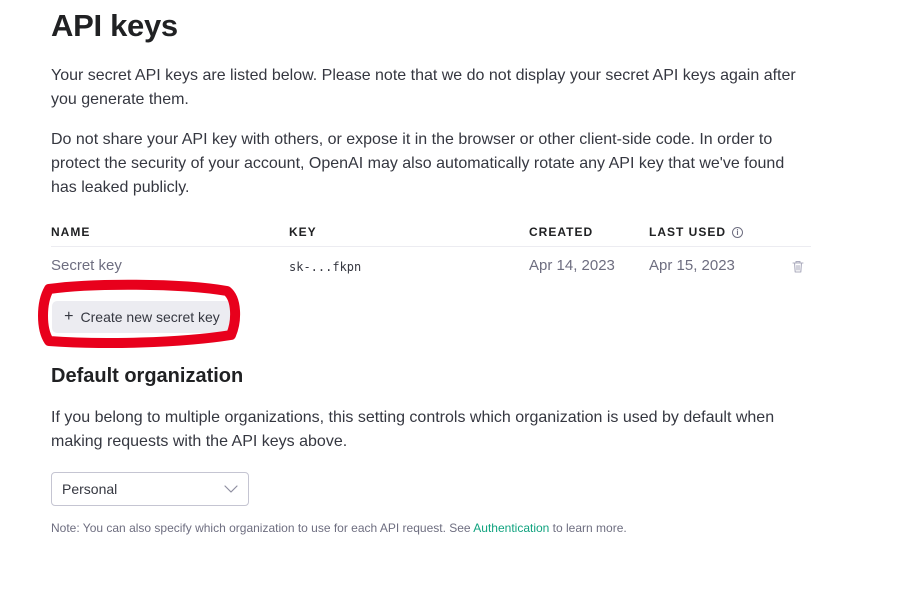 The width and height of the screenshot is (901, 591). What do you see at coordinates (688, 232) in the screenshot?
I see `column-header-last-used-label: LAST USED` at bounding box center [688, 232].